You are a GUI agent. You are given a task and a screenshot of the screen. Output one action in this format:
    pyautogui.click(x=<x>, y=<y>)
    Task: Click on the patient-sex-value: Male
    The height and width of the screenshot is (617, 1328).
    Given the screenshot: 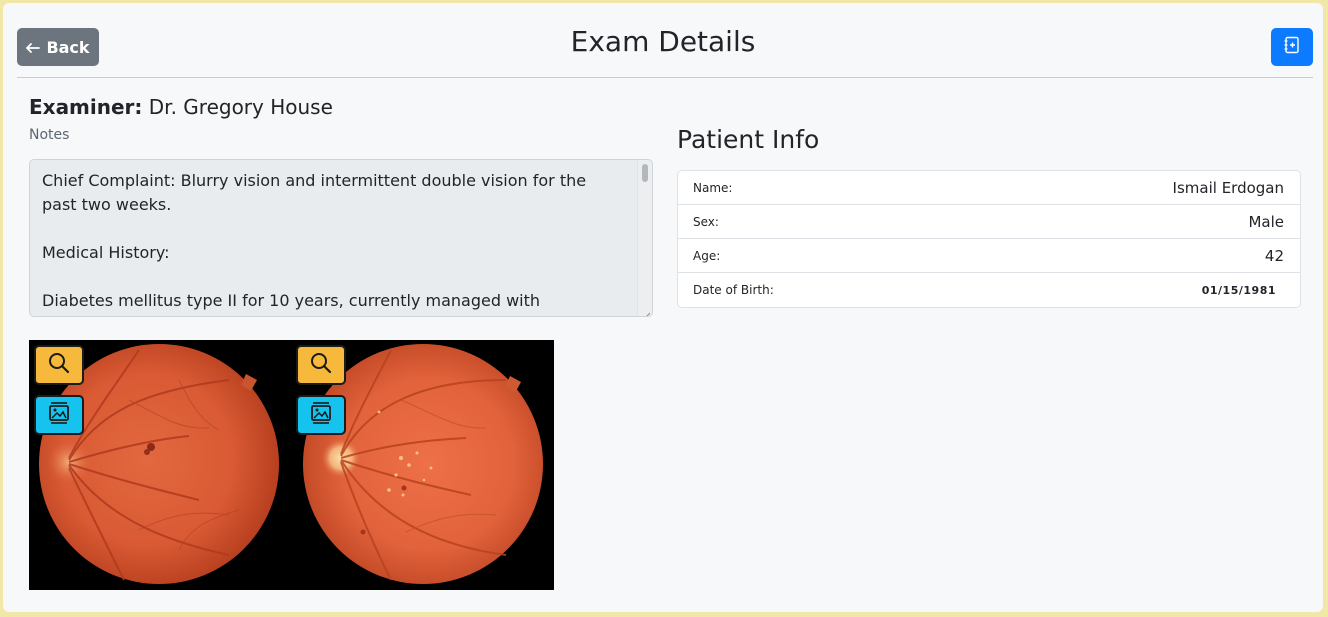 What is the action you would take?
    pyautogui.click(x=1266, y=221)
    